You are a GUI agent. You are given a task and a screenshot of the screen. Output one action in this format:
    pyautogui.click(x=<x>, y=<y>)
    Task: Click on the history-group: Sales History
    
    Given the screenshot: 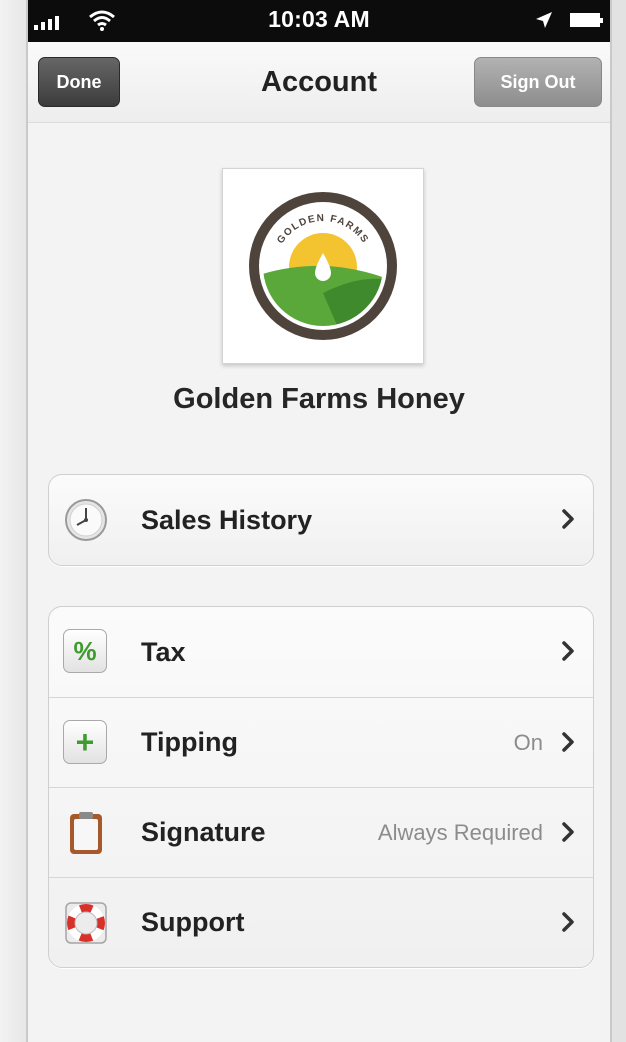 What is the action you would take?
    pyautogui.click(x=321, y=520)
    